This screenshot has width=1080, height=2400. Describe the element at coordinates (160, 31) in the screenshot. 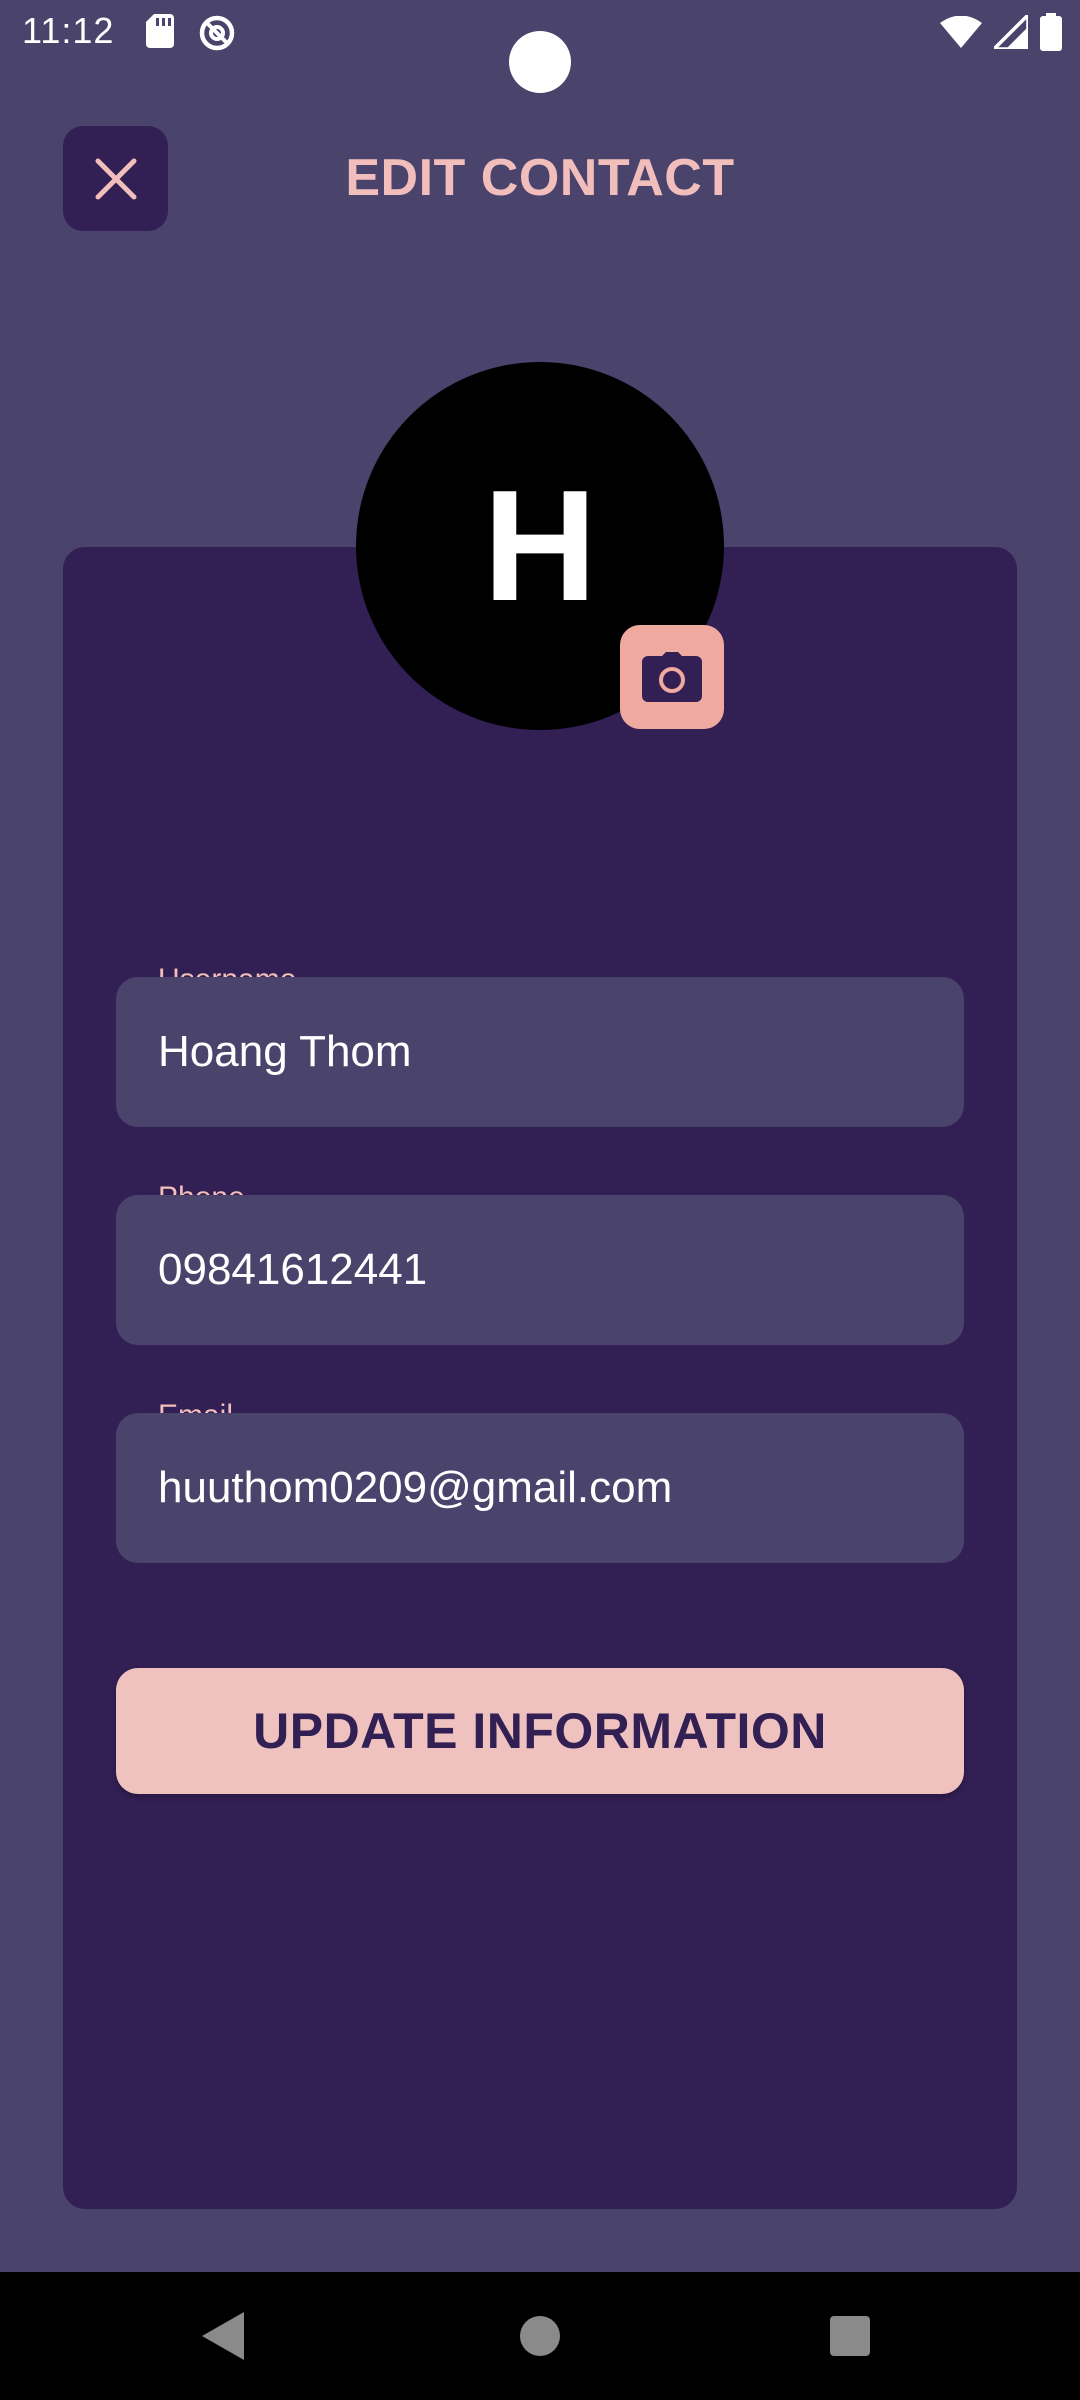

I see `sd-card-icon` at that location.